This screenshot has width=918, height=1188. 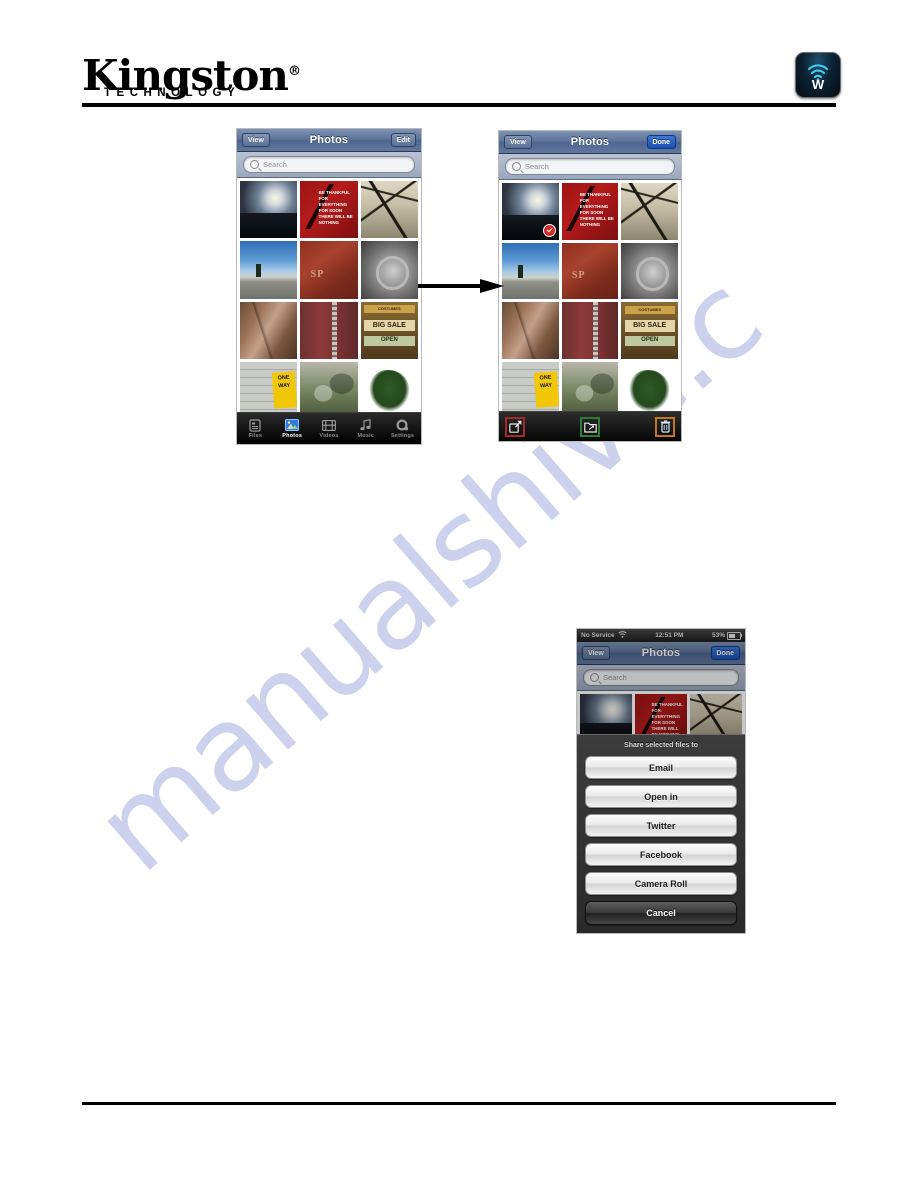 I want to click on flow-arrow-icon, so click(x=461, y=286).